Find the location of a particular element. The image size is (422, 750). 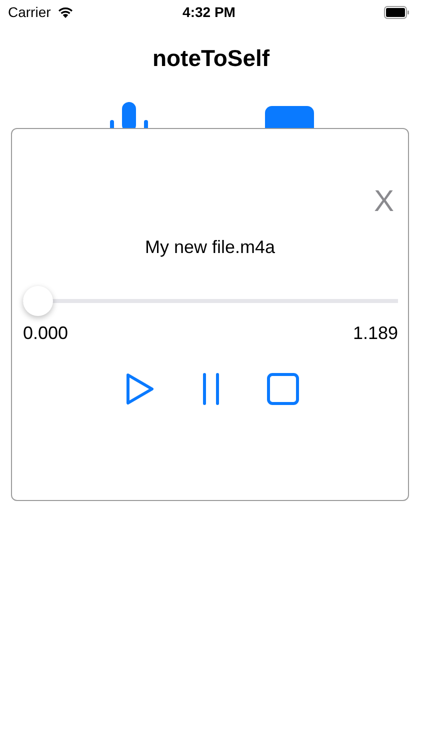

carrier-name: Carrier is located at coordinates (29, 12).